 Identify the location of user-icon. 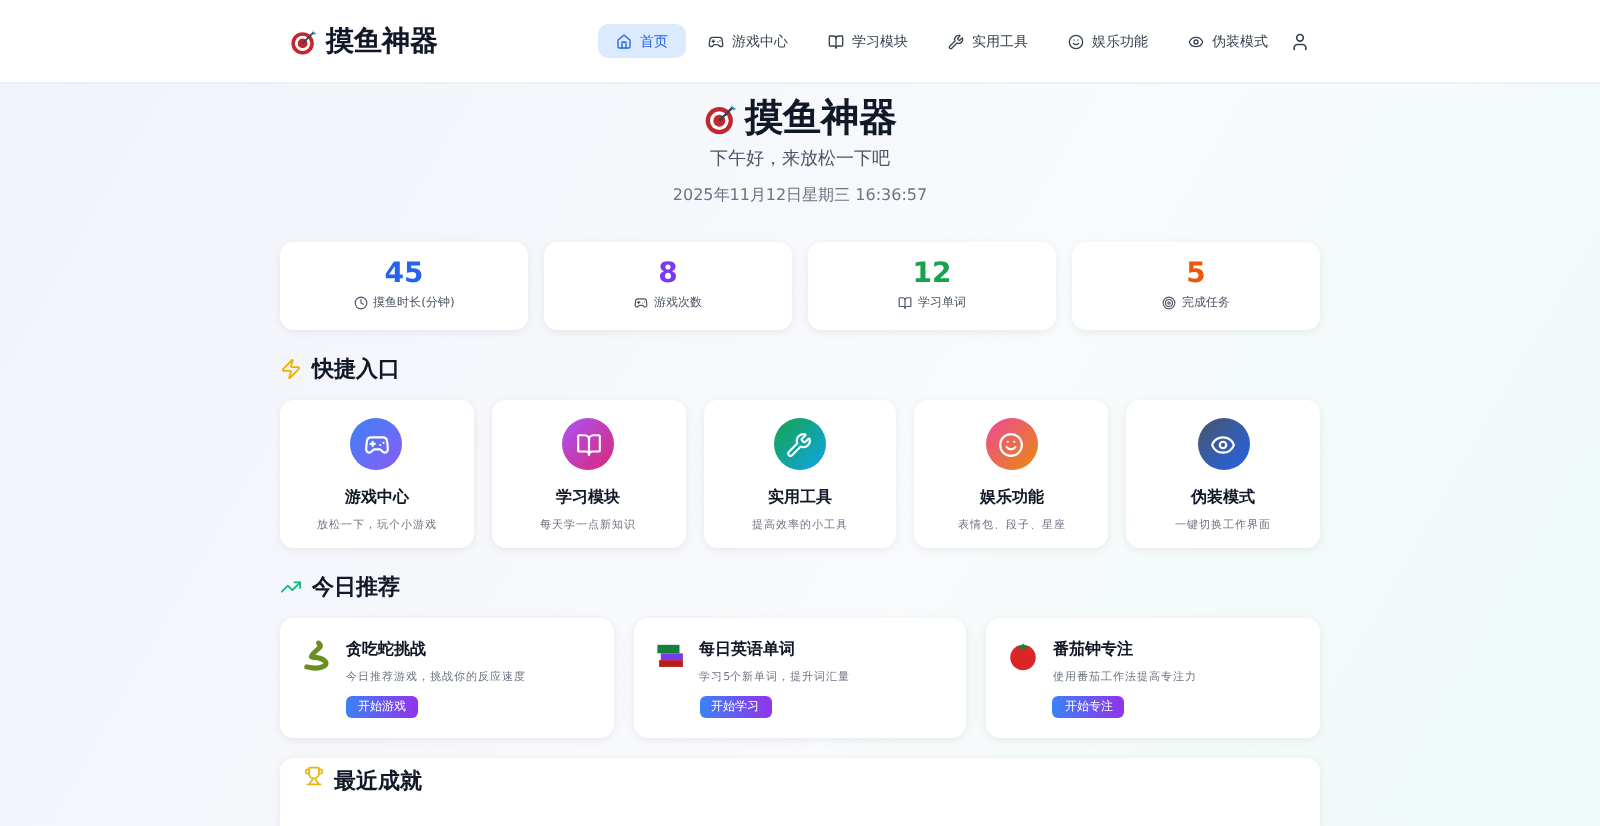
(1300, 41).